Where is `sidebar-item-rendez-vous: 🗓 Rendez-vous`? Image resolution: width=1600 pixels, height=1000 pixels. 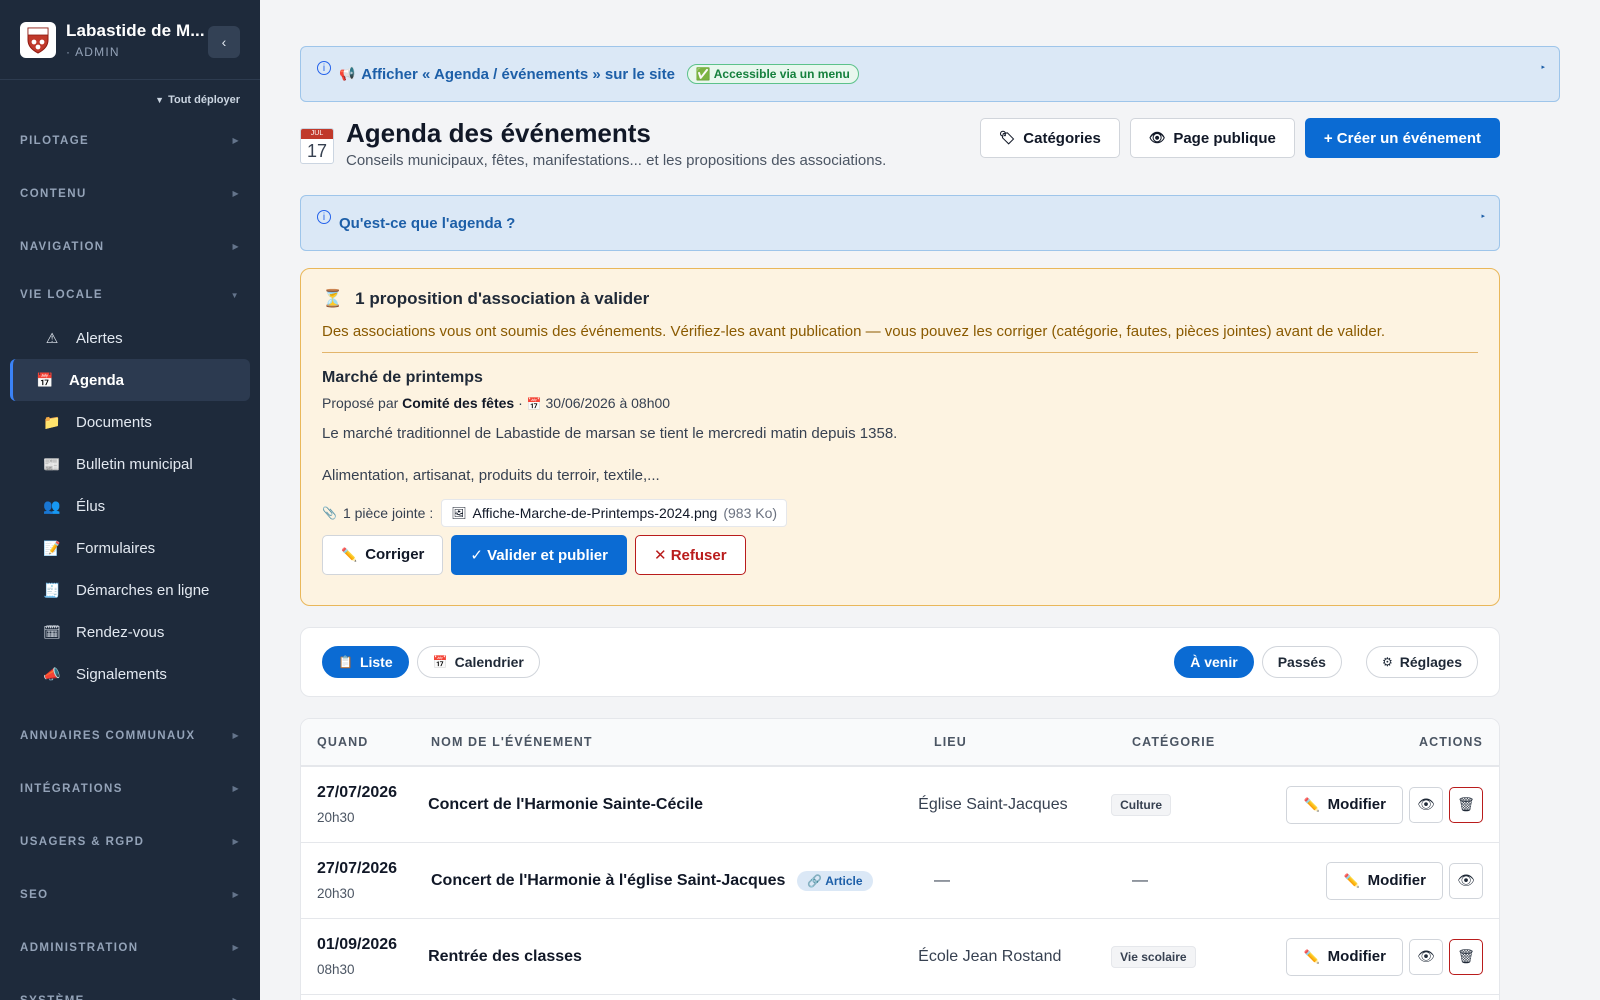
sidebar-item-rendez-vous: 🗓 Rendez-vous is located at coordinates (130, 632).